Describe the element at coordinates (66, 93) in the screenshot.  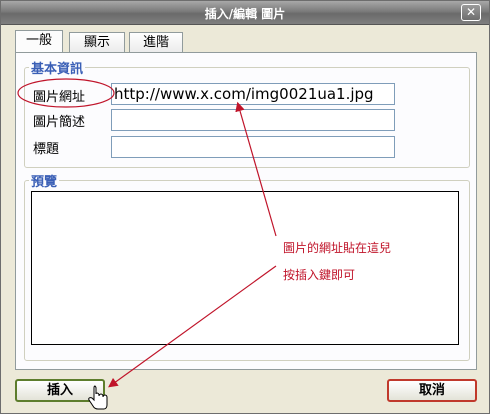
I see `highlight-ellipse` at that location.